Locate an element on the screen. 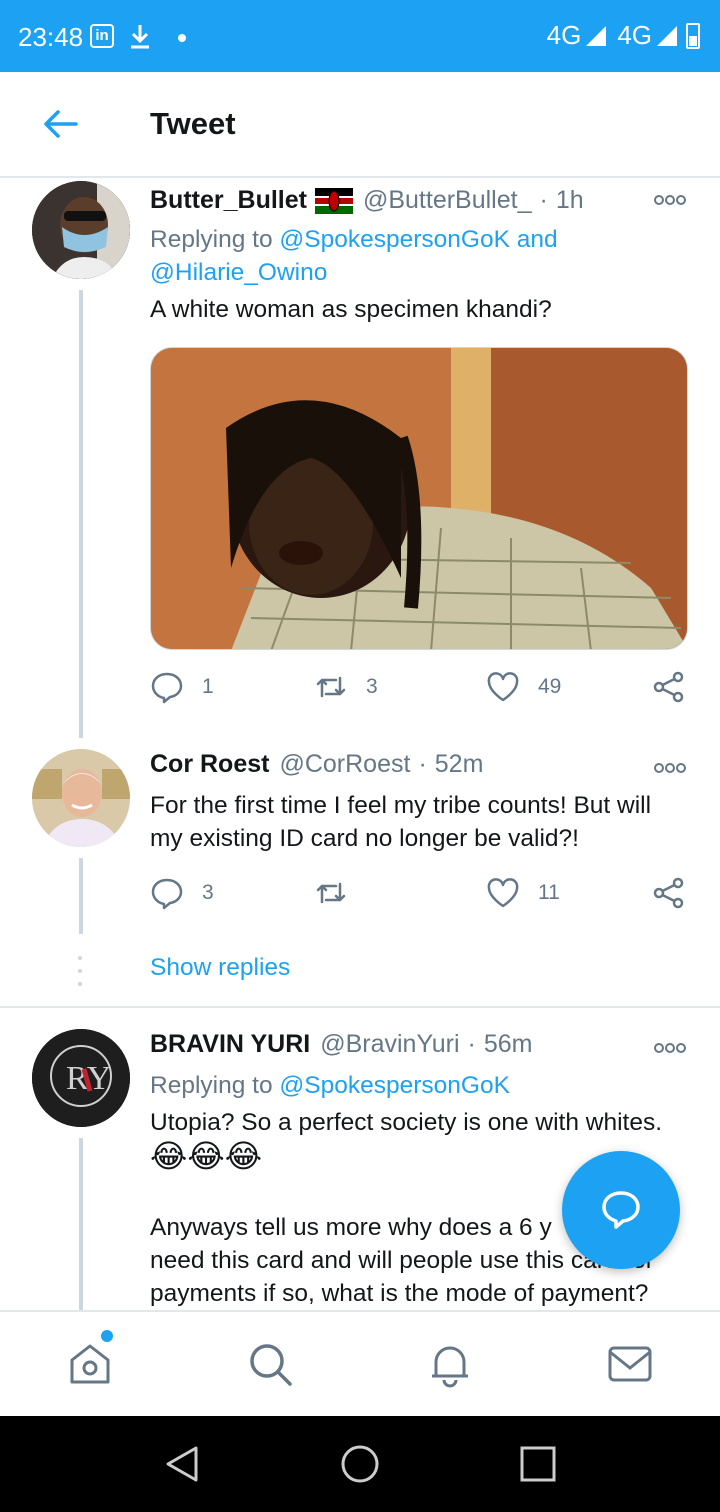  kenya-flag-icon is located at coordinates (333, 200).